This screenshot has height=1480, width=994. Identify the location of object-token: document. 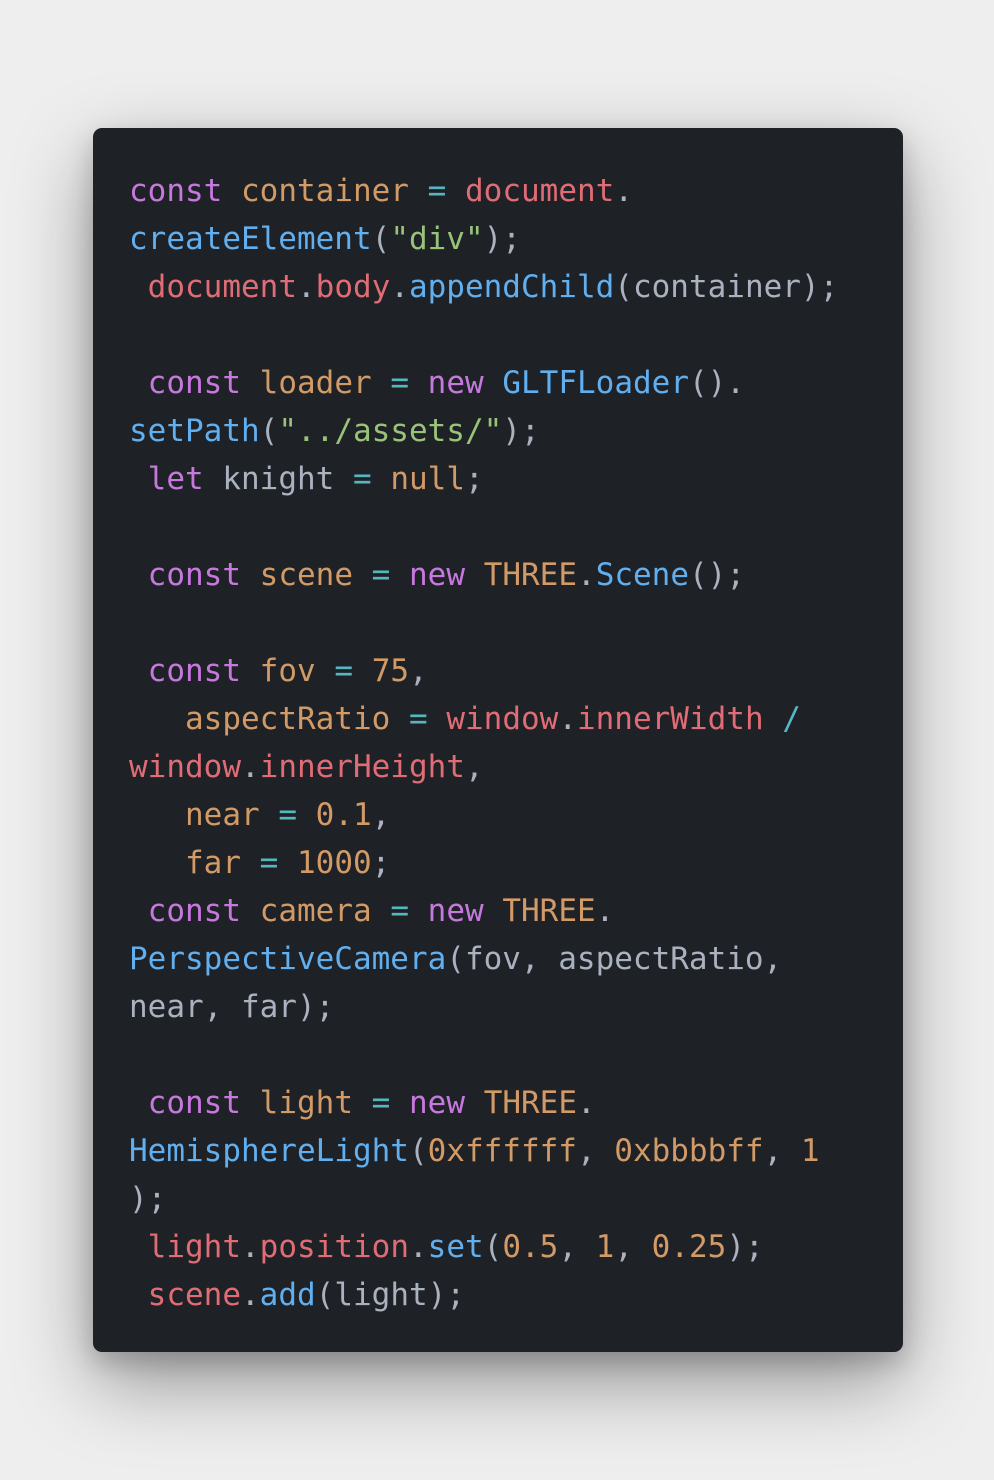
(222, 287).